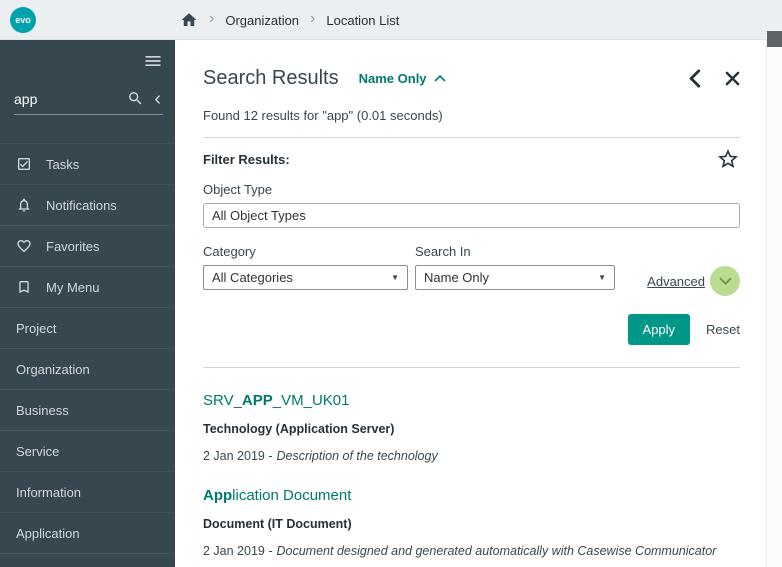  What do you see at coordinates (277, 524) in the screenshot?
I see `result-type: Document (IT Document)` at bounding box center [277, 524].